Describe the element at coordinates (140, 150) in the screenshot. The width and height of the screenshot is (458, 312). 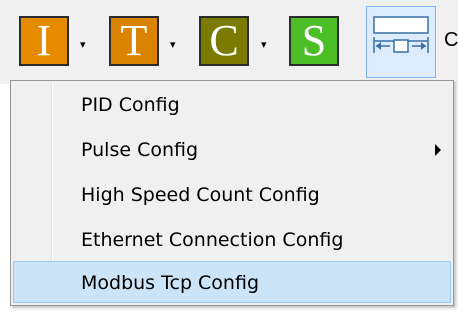
I see `menu-item-label: Pulse Config` at that location.